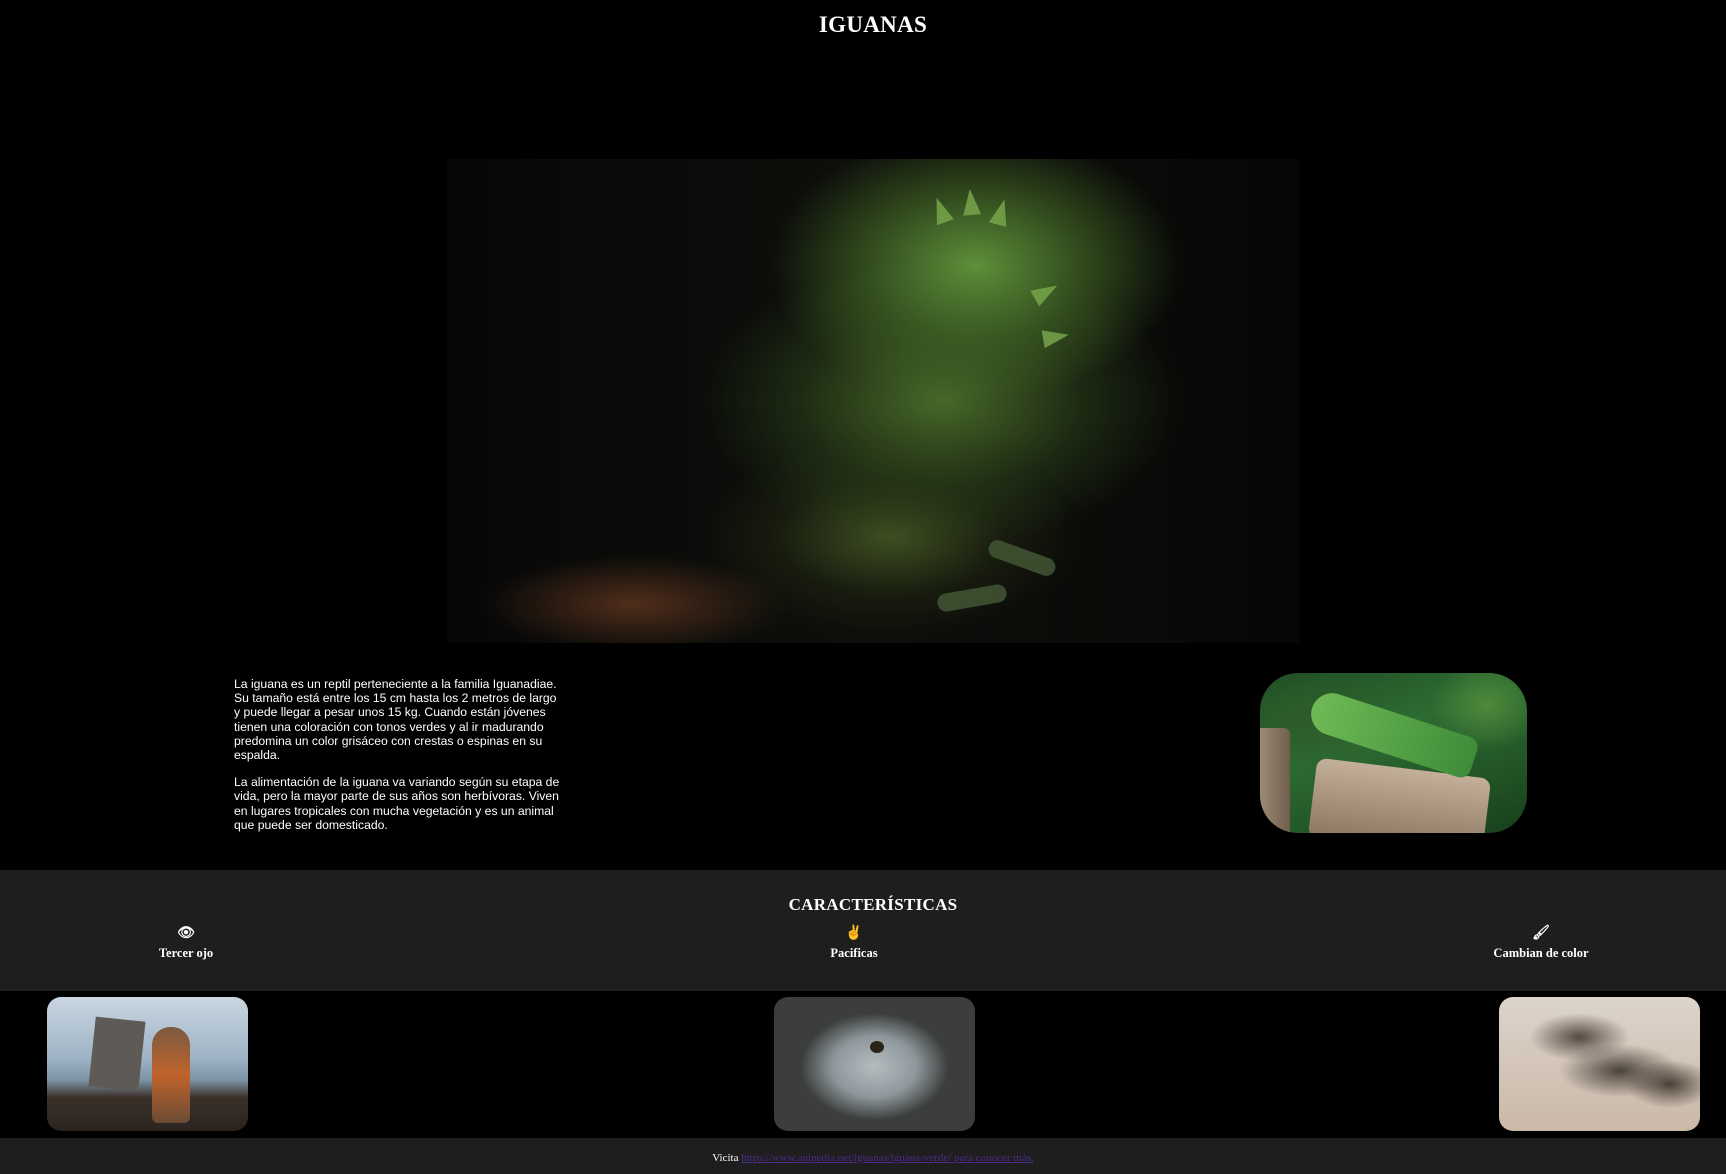  What do you see at coordinates (186, 933) in the screenshot?
I see `eye-icon: 👁` at bounding box center [186, 933].